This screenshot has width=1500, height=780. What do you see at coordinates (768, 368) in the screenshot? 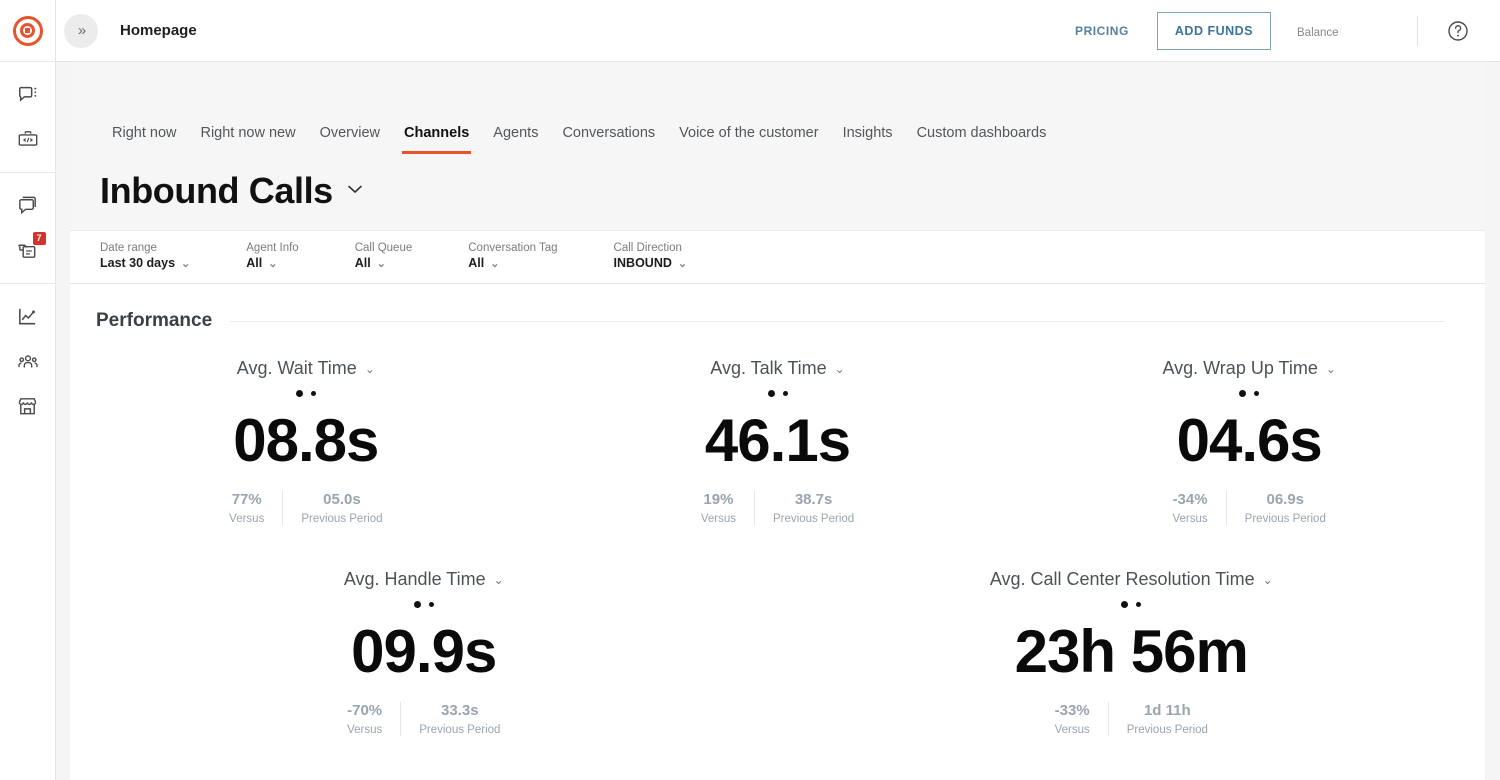
I see `metric-title-text: Avg. Talk Time` at bounding box center [768, 368].